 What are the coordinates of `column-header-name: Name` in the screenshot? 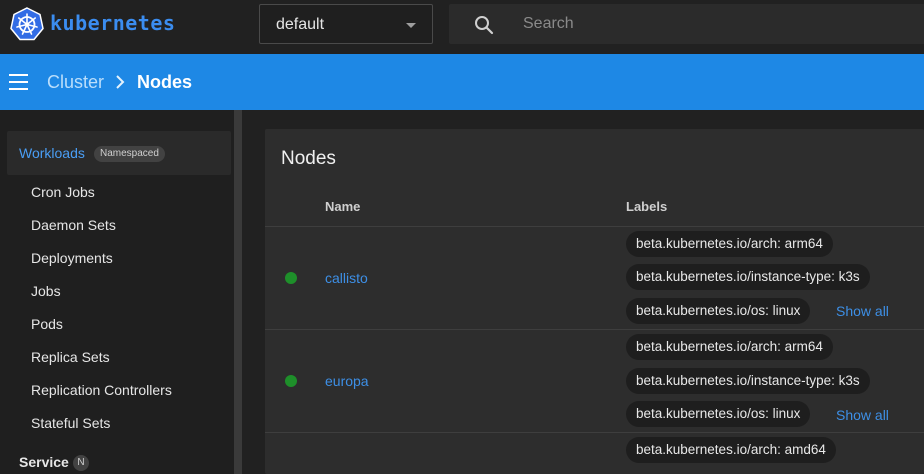 It's located at (342, 206).